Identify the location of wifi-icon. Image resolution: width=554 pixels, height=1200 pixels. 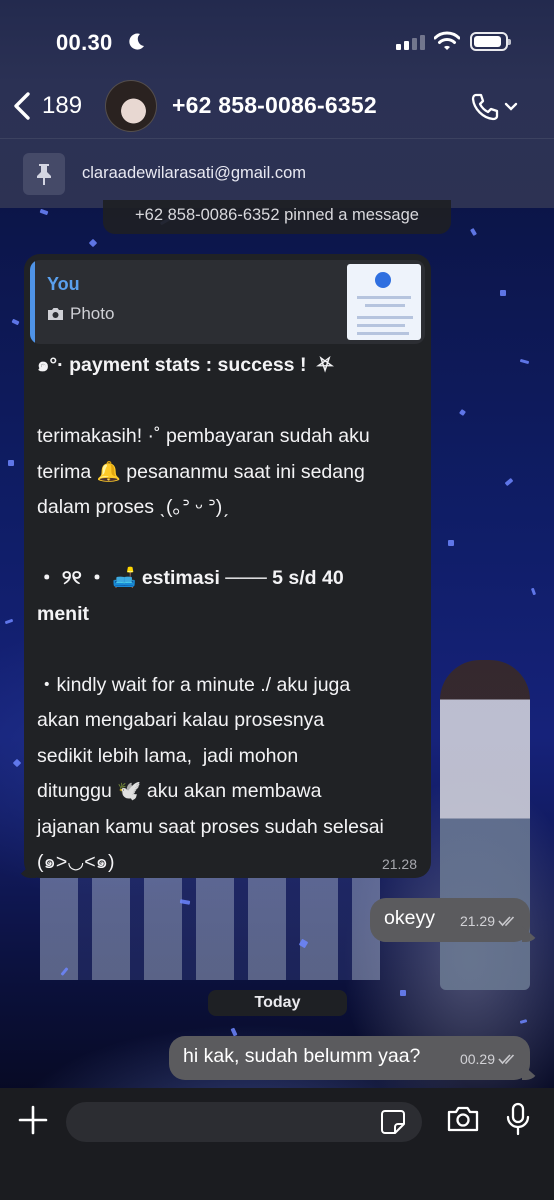
(447, 40).